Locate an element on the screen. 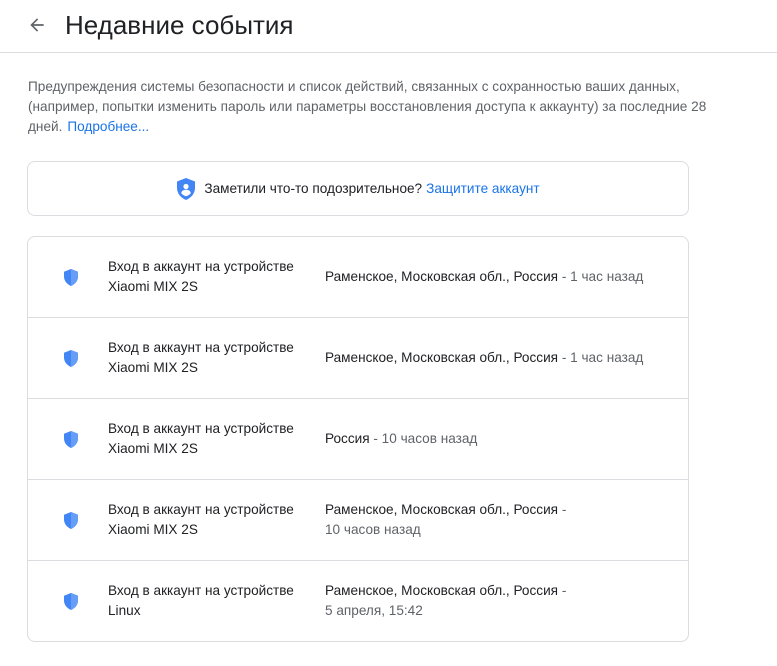  page-header: Недавние события is located at coordinates (388, 26).